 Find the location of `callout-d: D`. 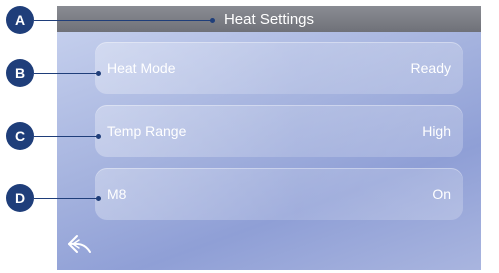

callout-d: D is located at coordinates (20, 198).